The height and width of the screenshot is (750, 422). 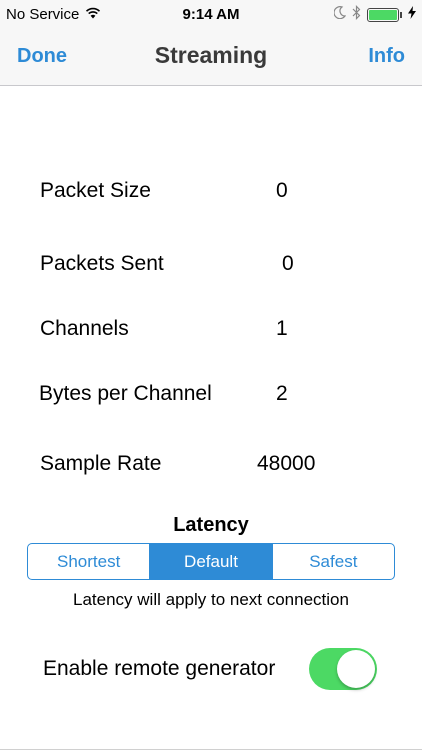 I want to click on packet-size-value: 0, so click(x=282, y=190).